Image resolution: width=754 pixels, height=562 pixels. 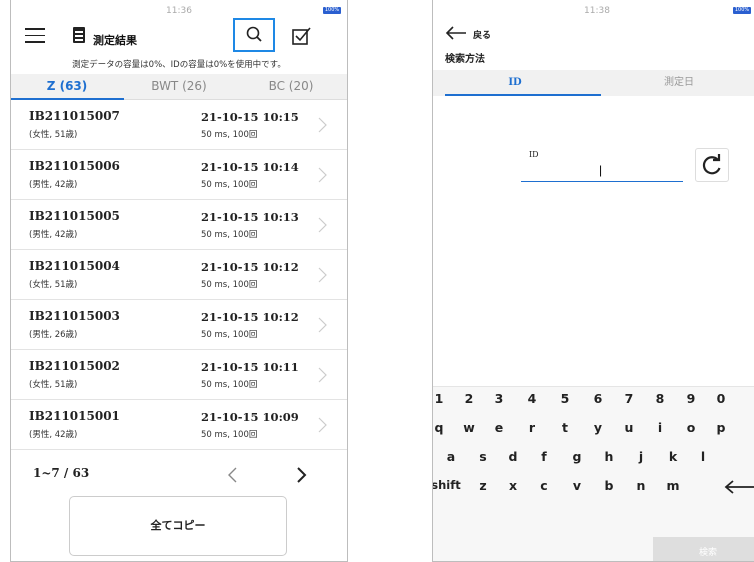 I want to click on key-v: v, so click(x=577, y=485).